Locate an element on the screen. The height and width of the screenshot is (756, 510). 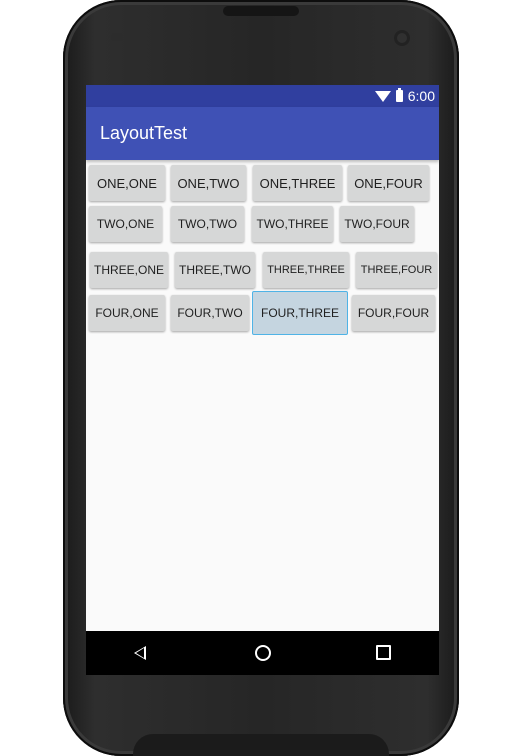
status-time: 6:00 is located at coordinates (421, 96).